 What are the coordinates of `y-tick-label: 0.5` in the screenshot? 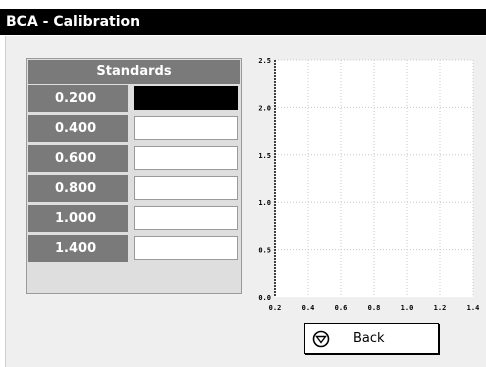 It's located at (264, 251).